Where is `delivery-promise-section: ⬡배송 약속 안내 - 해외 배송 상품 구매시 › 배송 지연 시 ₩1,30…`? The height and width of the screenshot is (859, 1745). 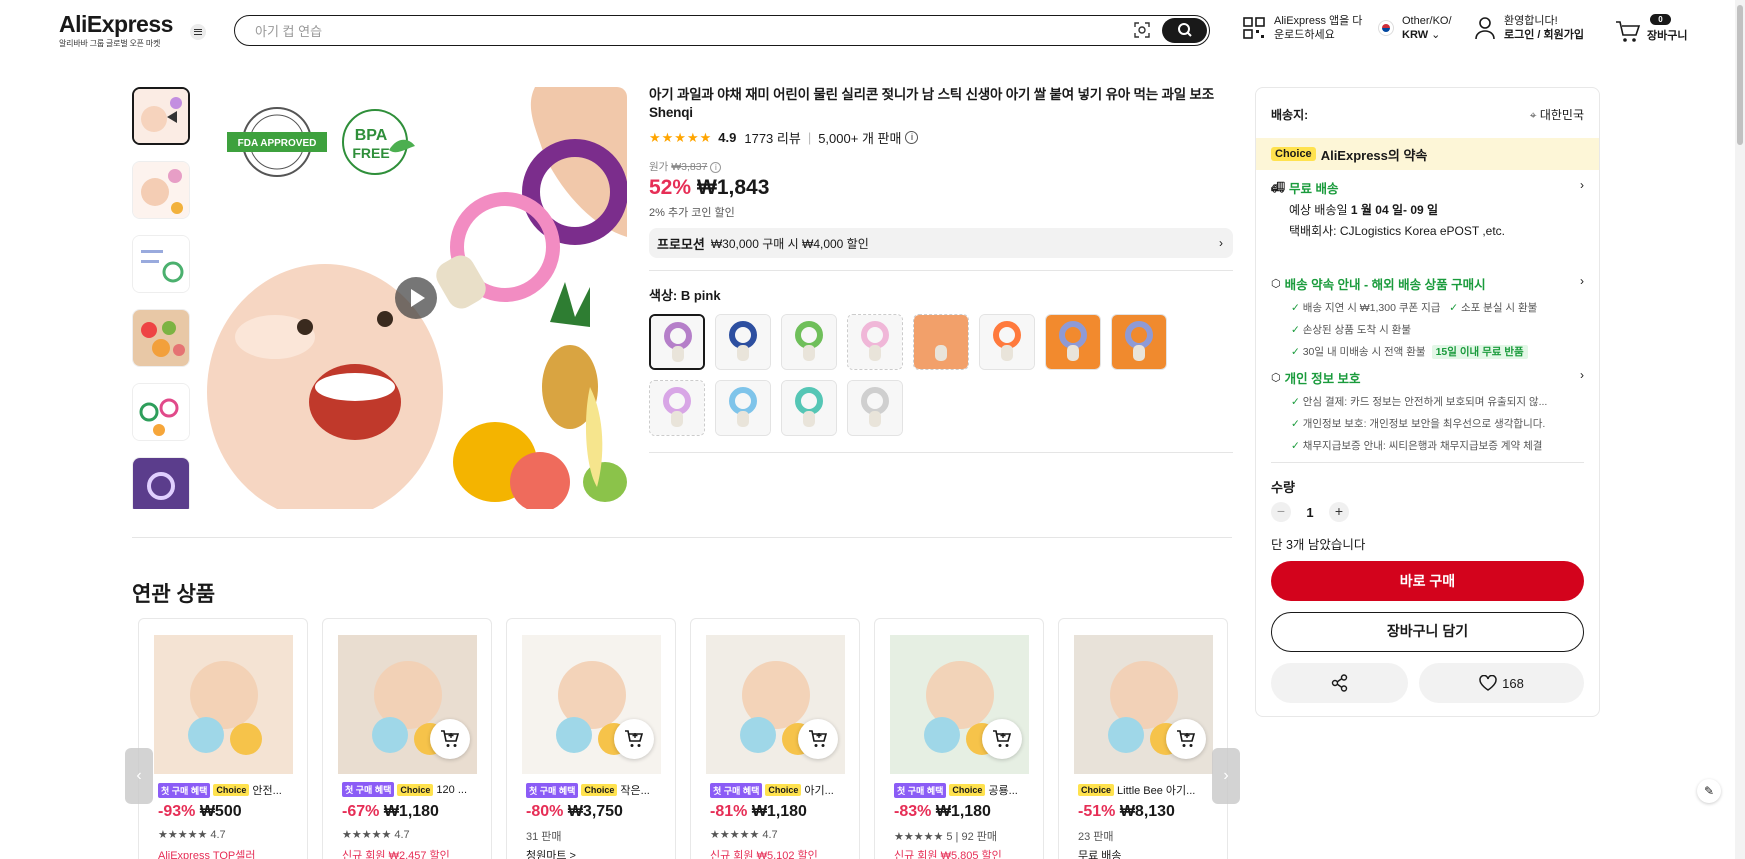 delivery-promise-section: ⬡배송 약속 안내 - 해외 배송 상품 구매시 › 배송 지연 시 ₩1,30… is located at coordinates (1427, 316).